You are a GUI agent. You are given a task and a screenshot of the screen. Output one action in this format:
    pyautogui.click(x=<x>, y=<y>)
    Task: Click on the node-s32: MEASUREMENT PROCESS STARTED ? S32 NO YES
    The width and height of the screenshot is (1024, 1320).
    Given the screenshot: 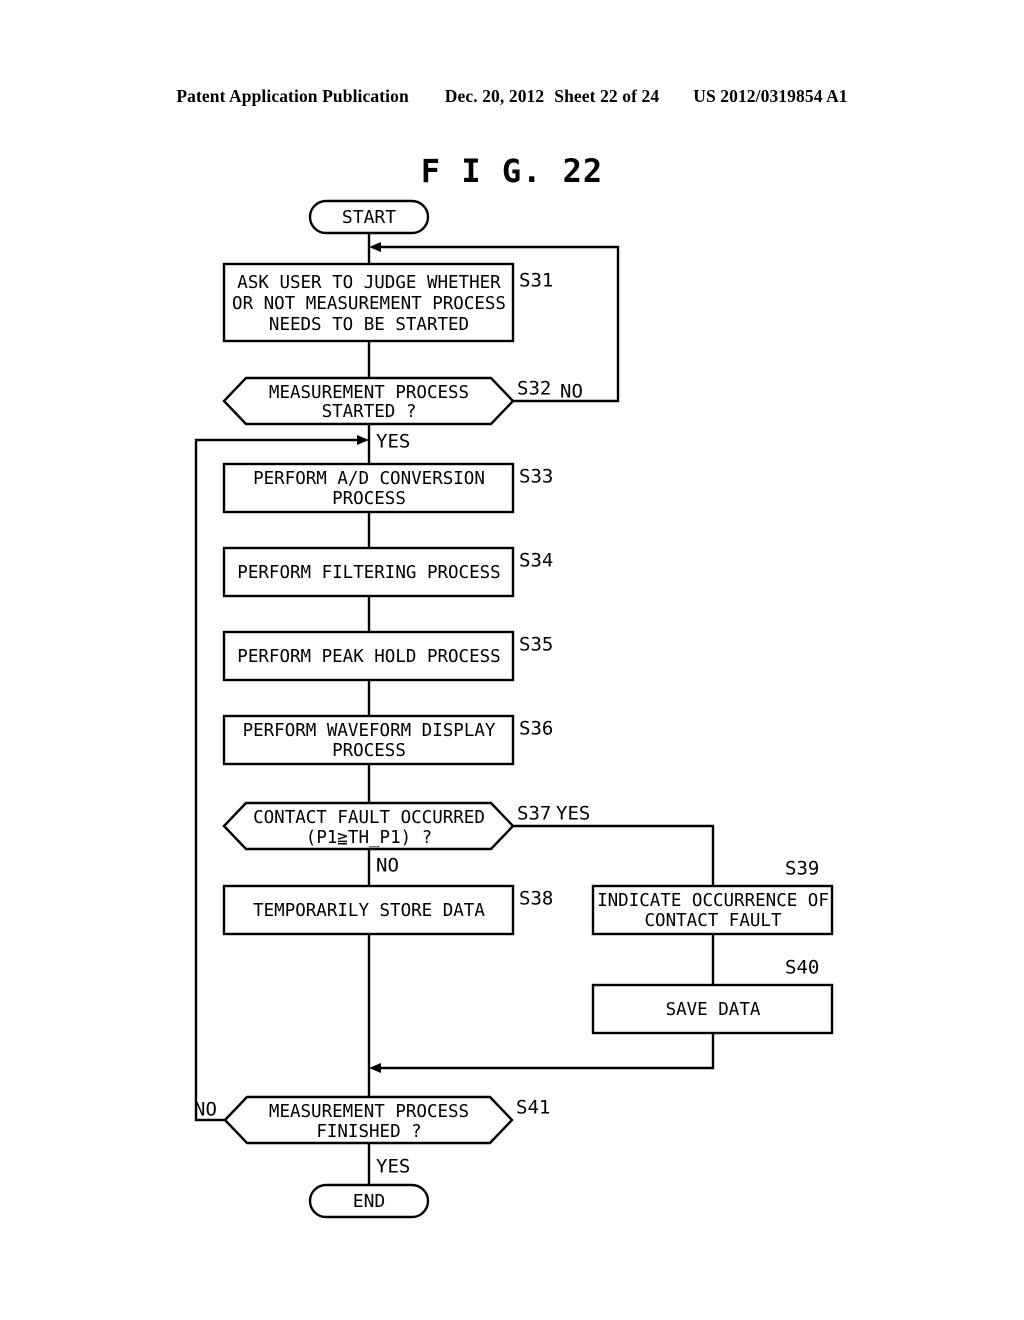 What is the action you would take?
    pyautogui.click(x=402, y=414)
    